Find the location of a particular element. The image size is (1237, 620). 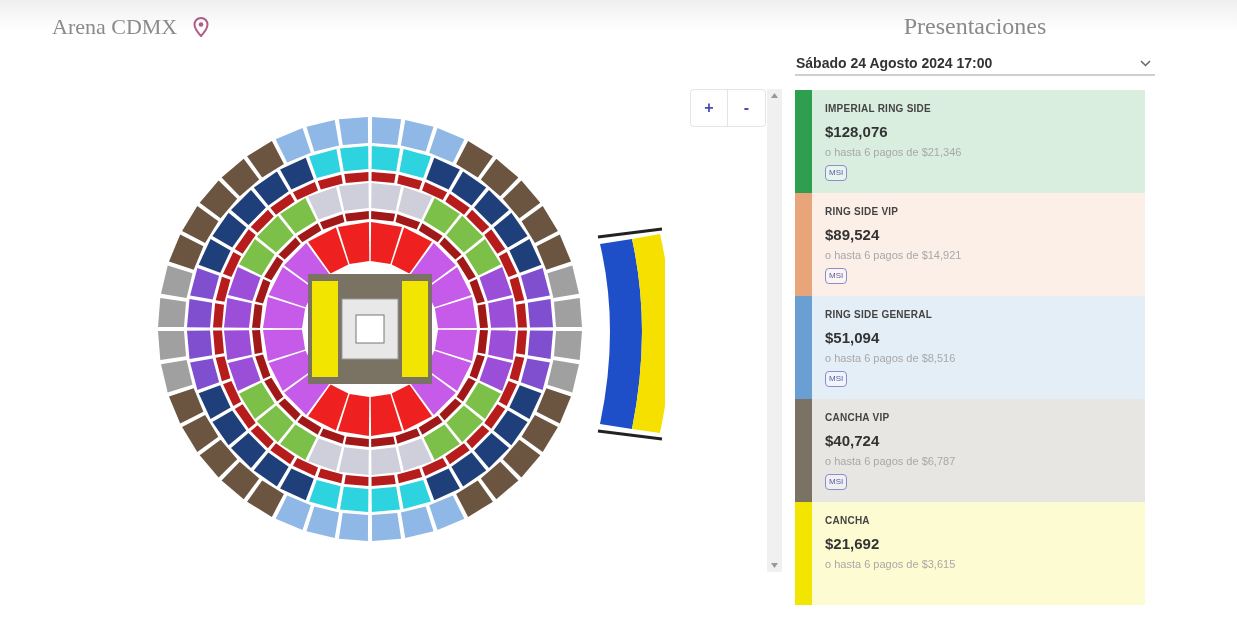

location-pin-icon is located at coordinates (201, 26).